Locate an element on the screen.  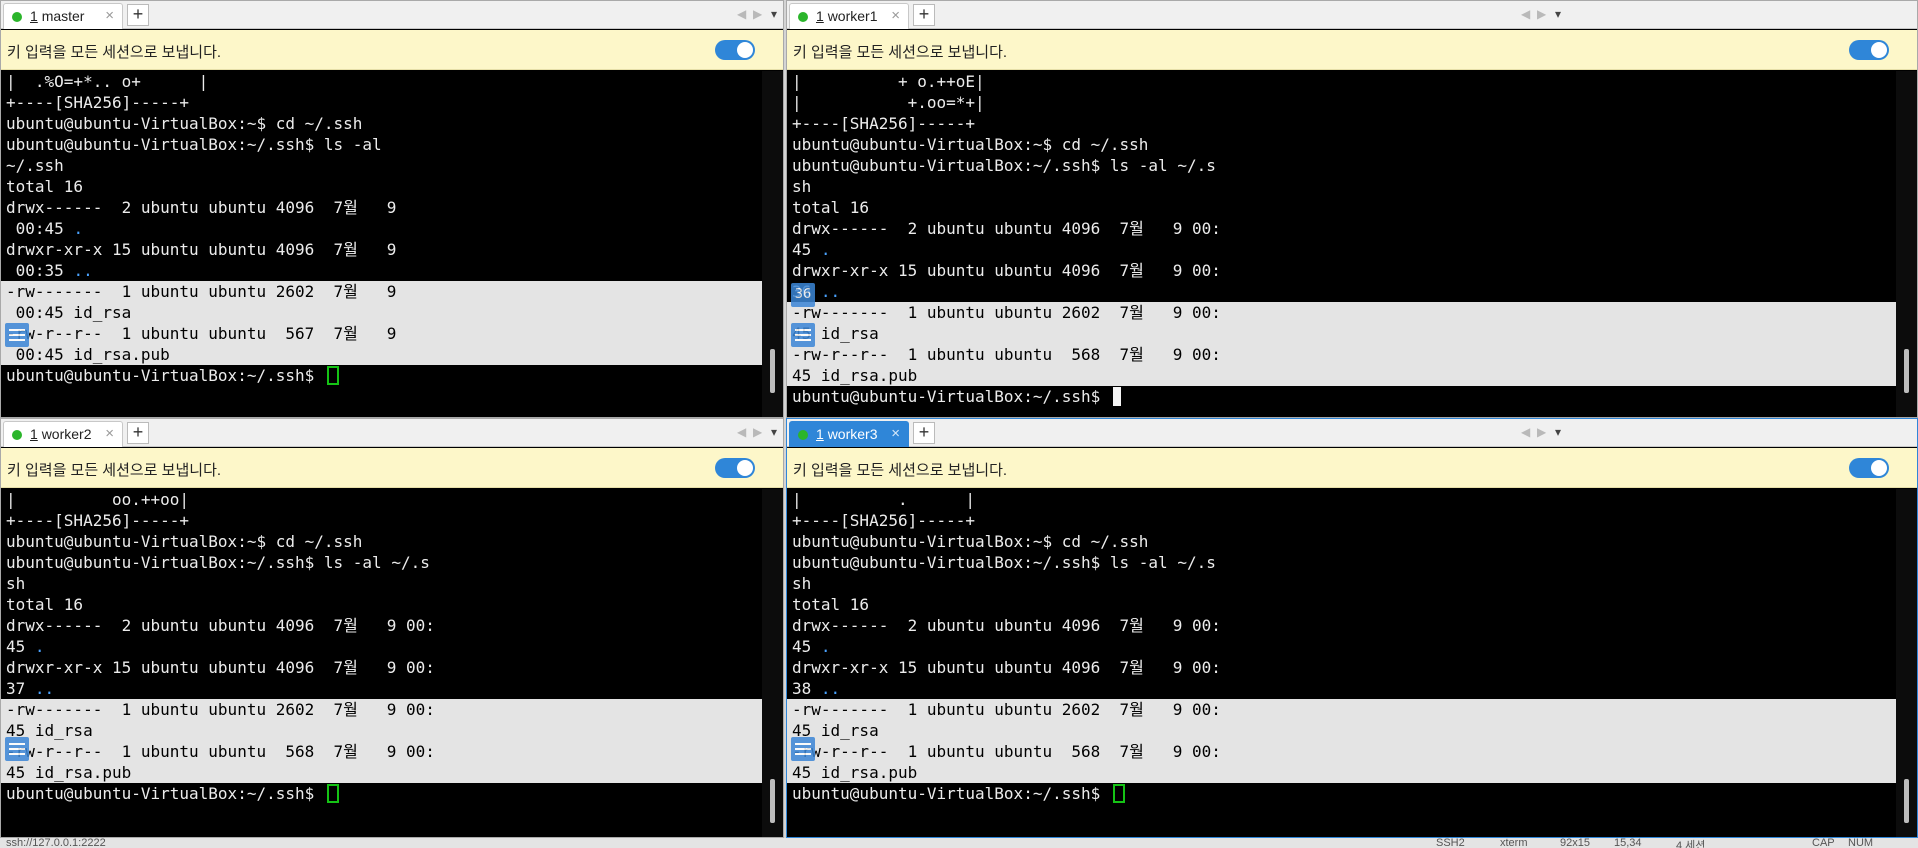
tab-worker3: 1 worker3 × is located at coordinates (849, 434).